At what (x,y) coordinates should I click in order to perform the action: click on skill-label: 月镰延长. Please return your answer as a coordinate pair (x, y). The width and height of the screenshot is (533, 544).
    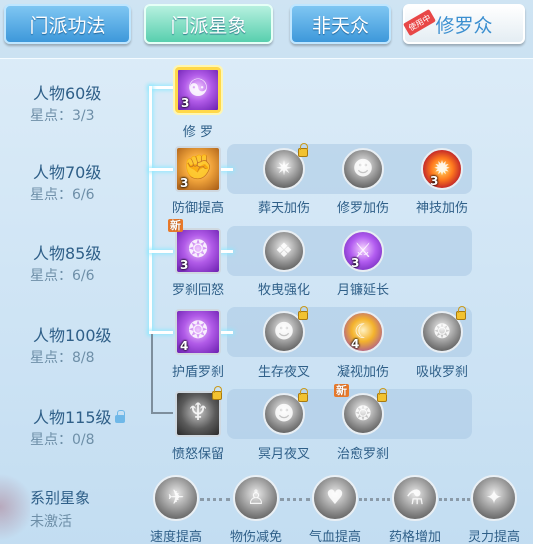
    Looking at the image, I should click on (362, 290).